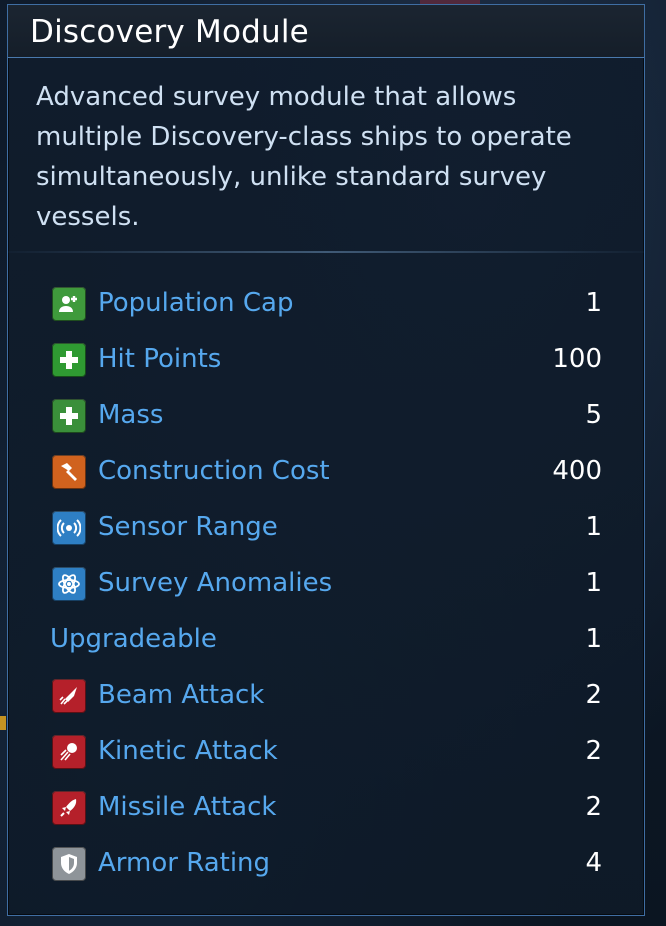 Image resolution: width=666 pixels, height=926 pixels. Describe the element at coordinates (69, 584) in the screenshot. I see `atom-icon` at that location.